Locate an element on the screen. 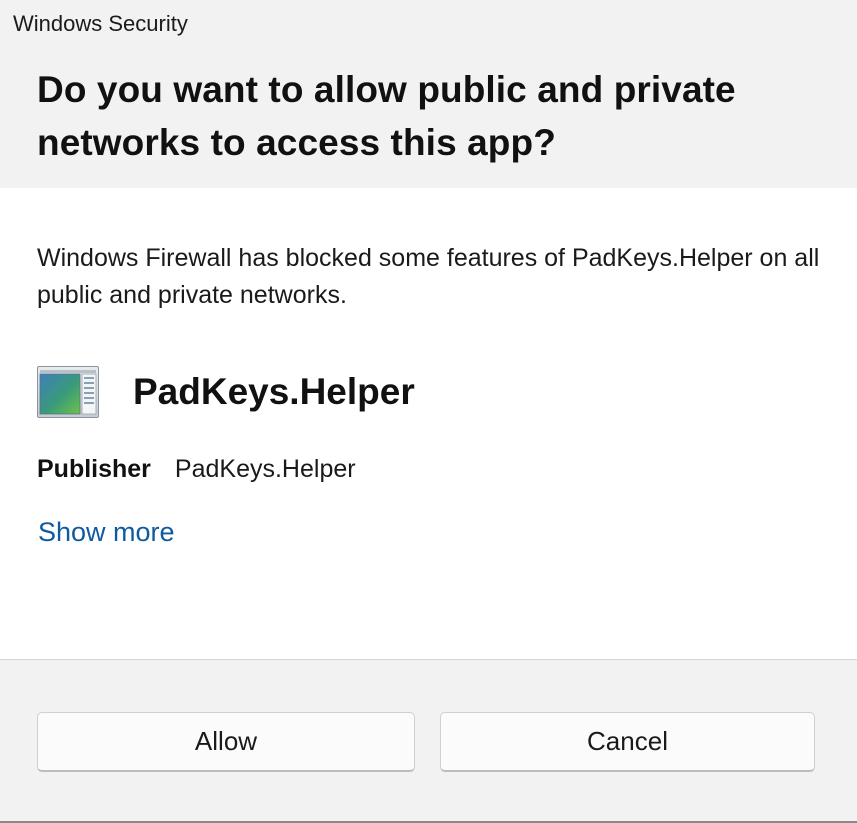 The width and height of the screenshot is (857, 823). app-row: PadKeys.Helper is located at coordinates (226, 392).